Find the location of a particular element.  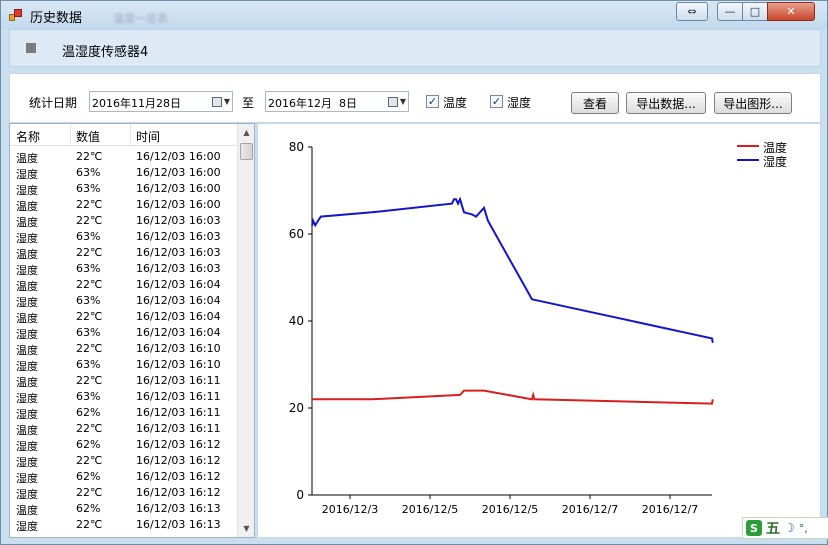

y-tick-label: 0 is located at coordinates (300, 495).